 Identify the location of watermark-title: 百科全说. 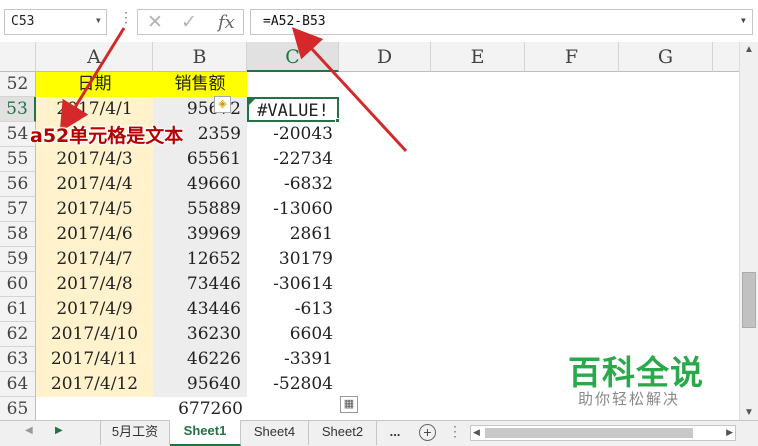
(636, 372).